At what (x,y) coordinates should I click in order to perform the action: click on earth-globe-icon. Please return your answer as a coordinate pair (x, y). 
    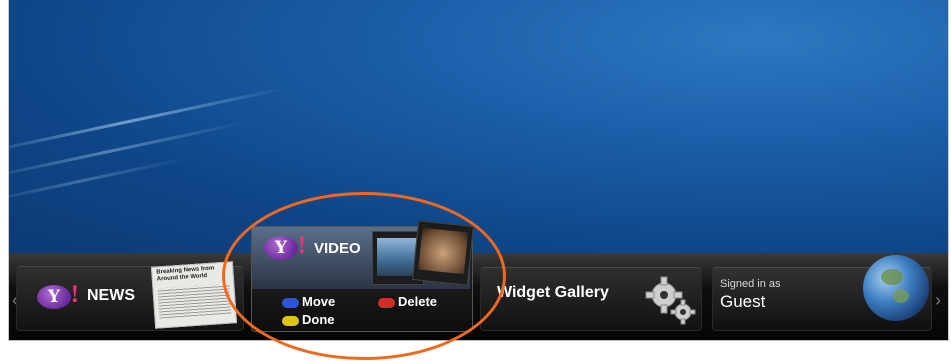
    Looking at the image, I should click on (896, 288).